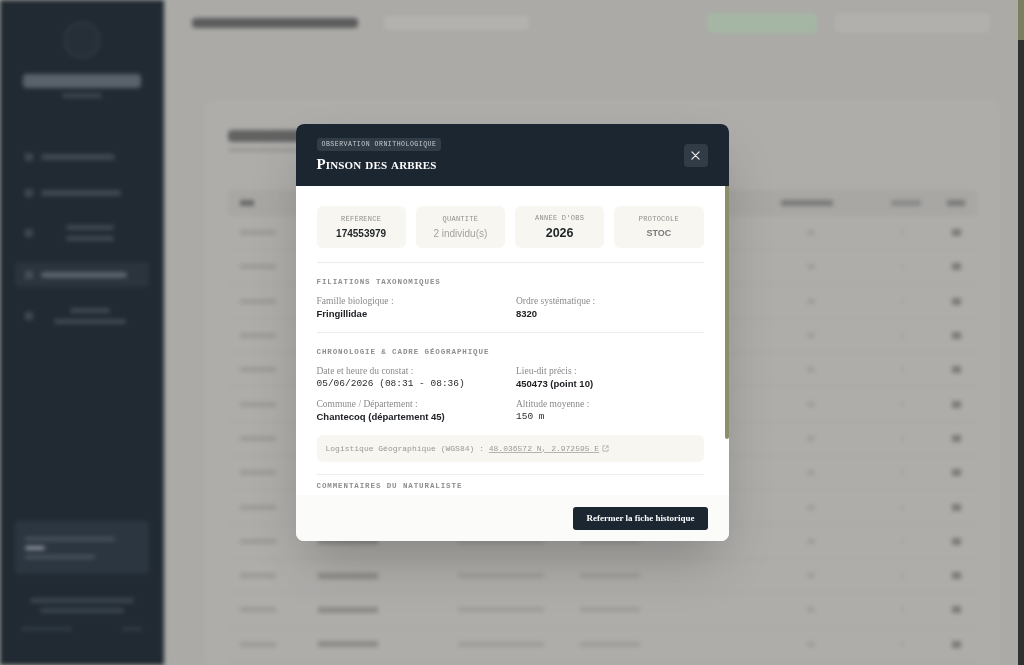 The image size is (1024, 665). Describe the element at coordinates (726, 312) in the screenshot. I see `scrollbar-thumb` at that location.